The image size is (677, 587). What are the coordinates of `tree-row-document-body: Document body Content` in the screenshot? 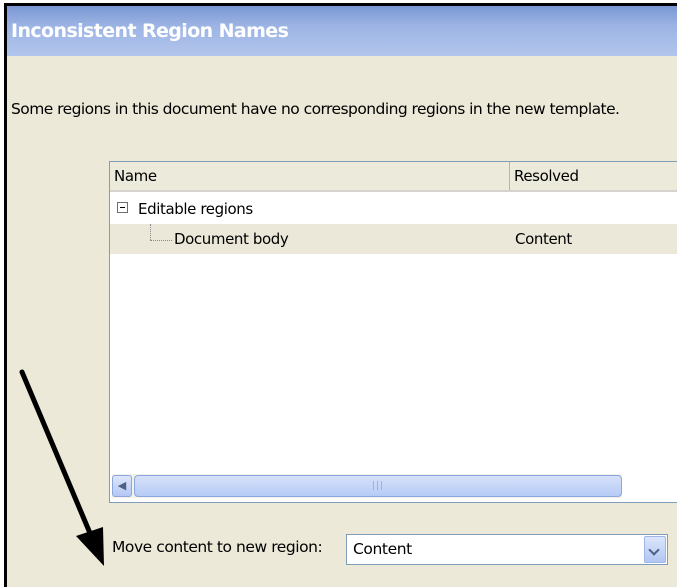 It's located at (393, 239).